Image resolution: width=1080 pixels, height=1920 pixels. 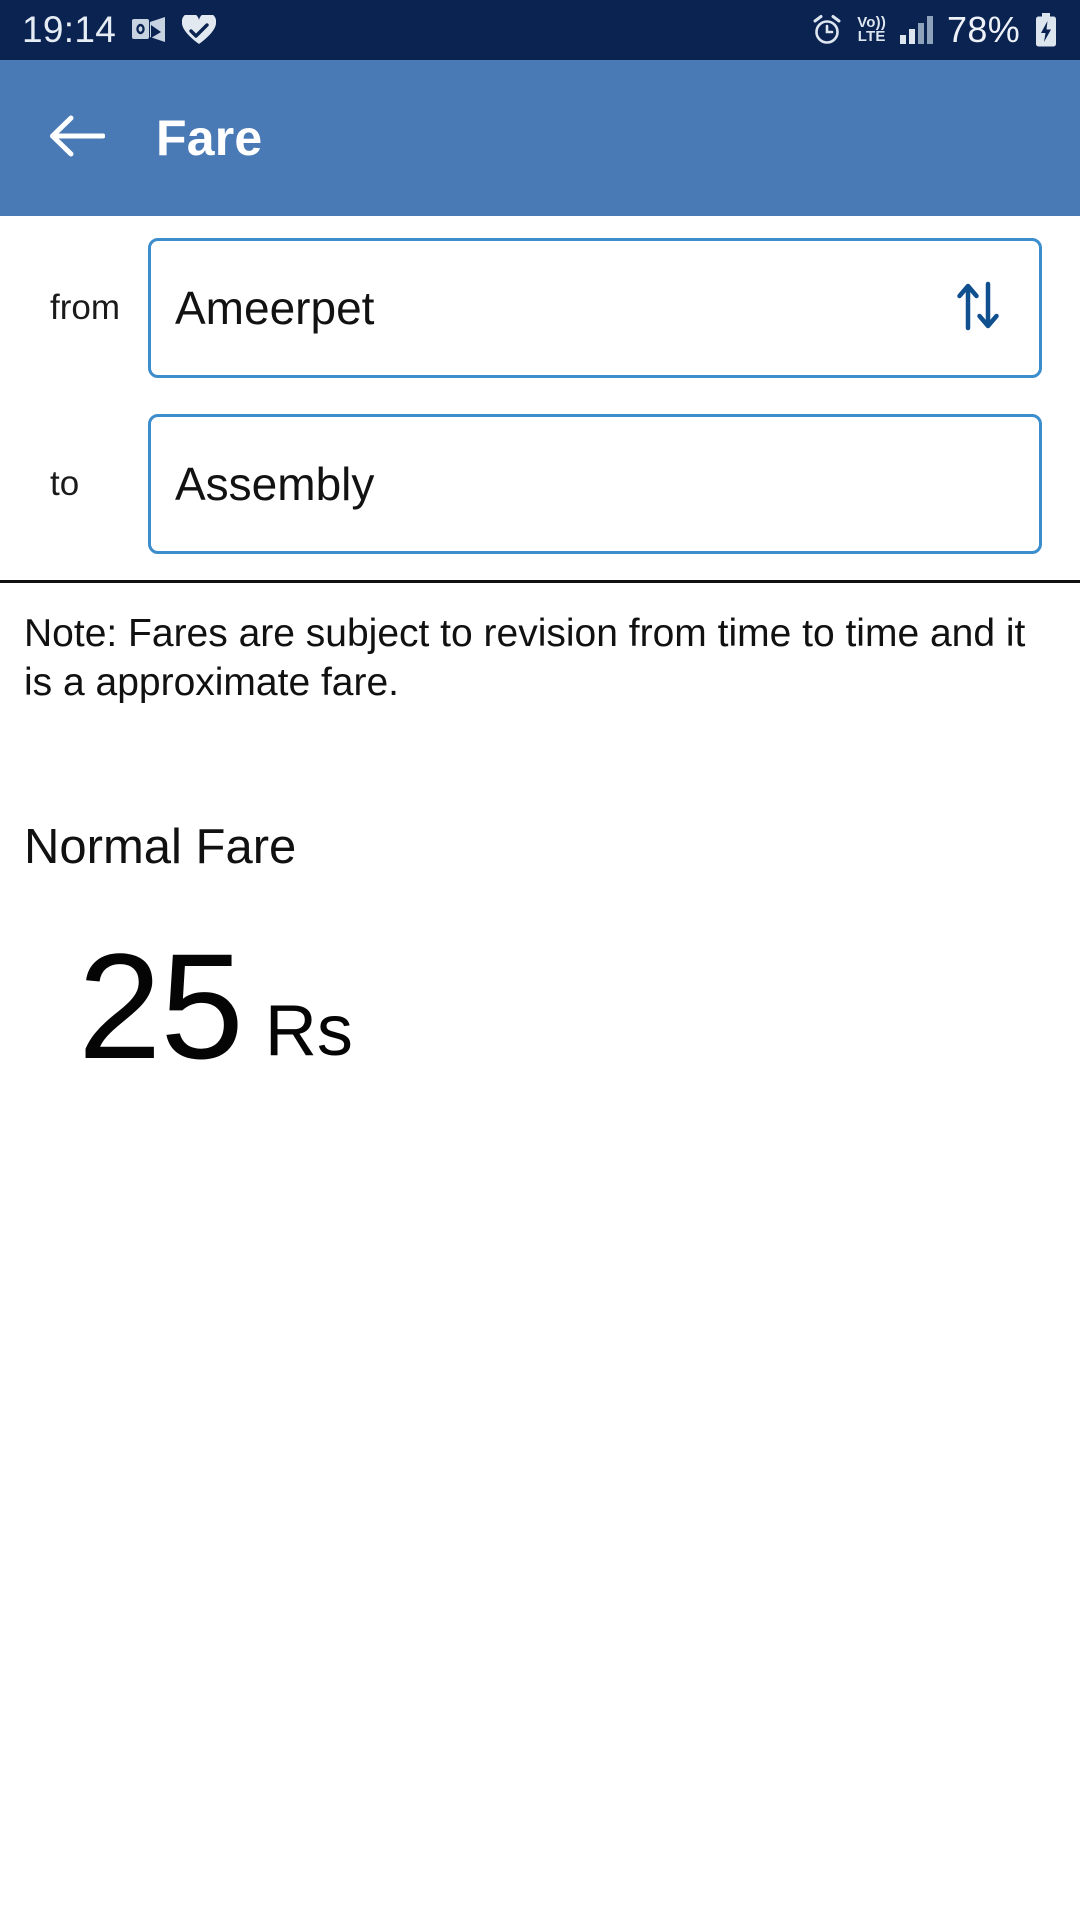 I want to click on volte-icon: Vo)) LTE, so click(x=871, y=30).